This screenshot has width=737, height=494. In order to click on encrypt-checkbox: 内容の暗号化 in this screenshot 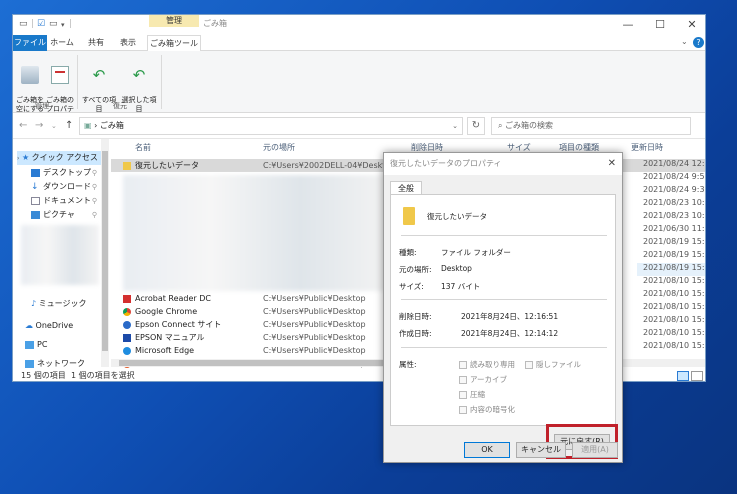, I will do `click(487, 409)`.